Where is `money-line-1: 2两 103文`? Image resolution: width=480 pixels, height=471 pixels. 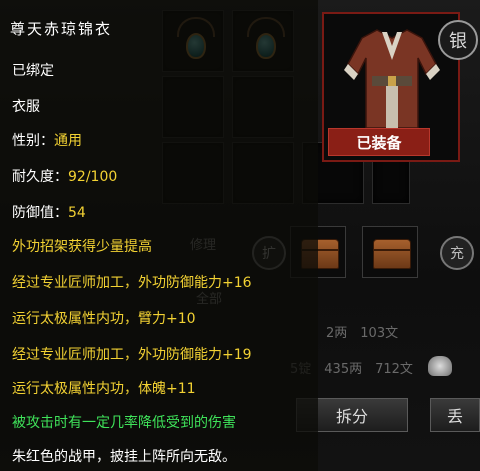 money-line-1: 2两 103文 is located at coordinates (362, 333).